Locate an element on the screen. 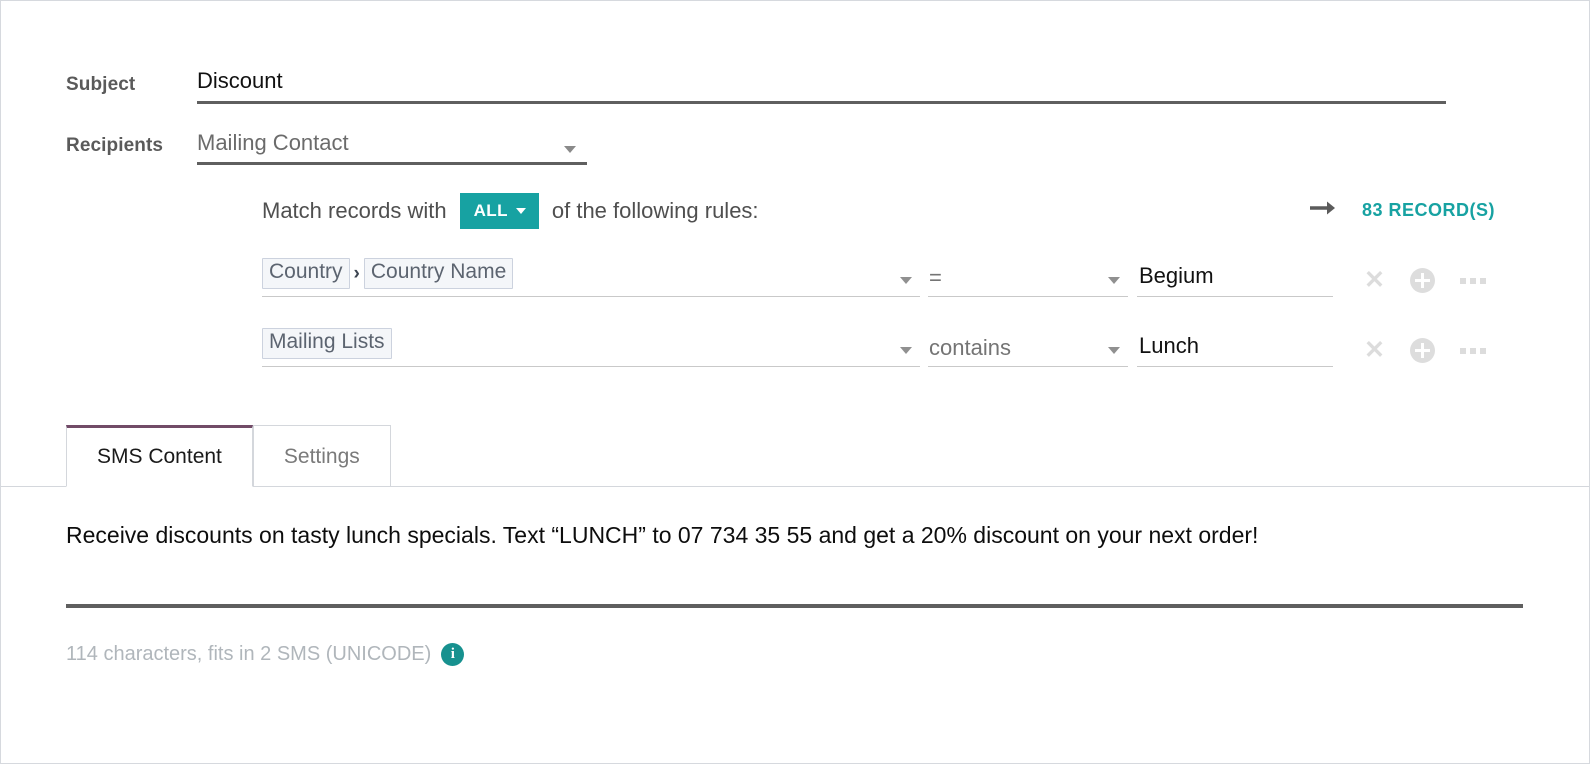 The width and height of the screenshot is (1590, 764). rule-operator-select: contains is located at coordinates (1028, 350).